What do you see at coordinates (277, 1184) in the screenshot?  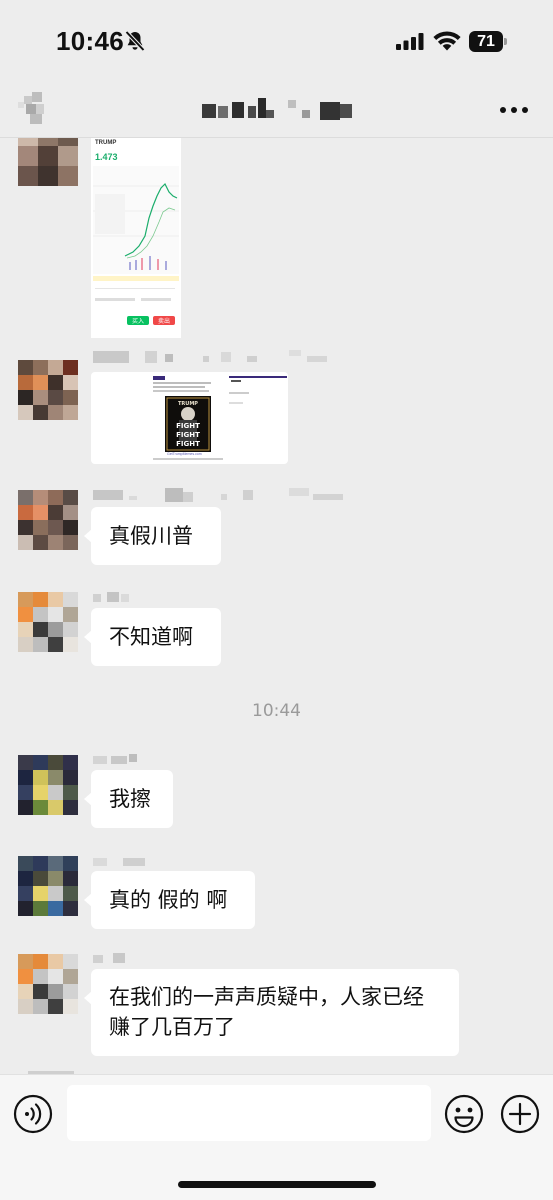 I see `home-indicator` at bounding box center [277, 1184].